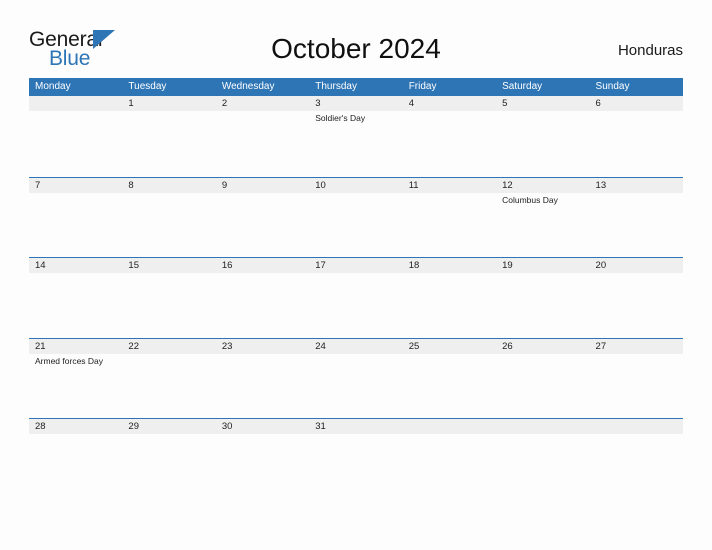 Image resolution: width=712 pixels, height=550 pixels. Describe the element at coordinates (507, 346) in the screenshot. I see `day-number: 26` at that location.